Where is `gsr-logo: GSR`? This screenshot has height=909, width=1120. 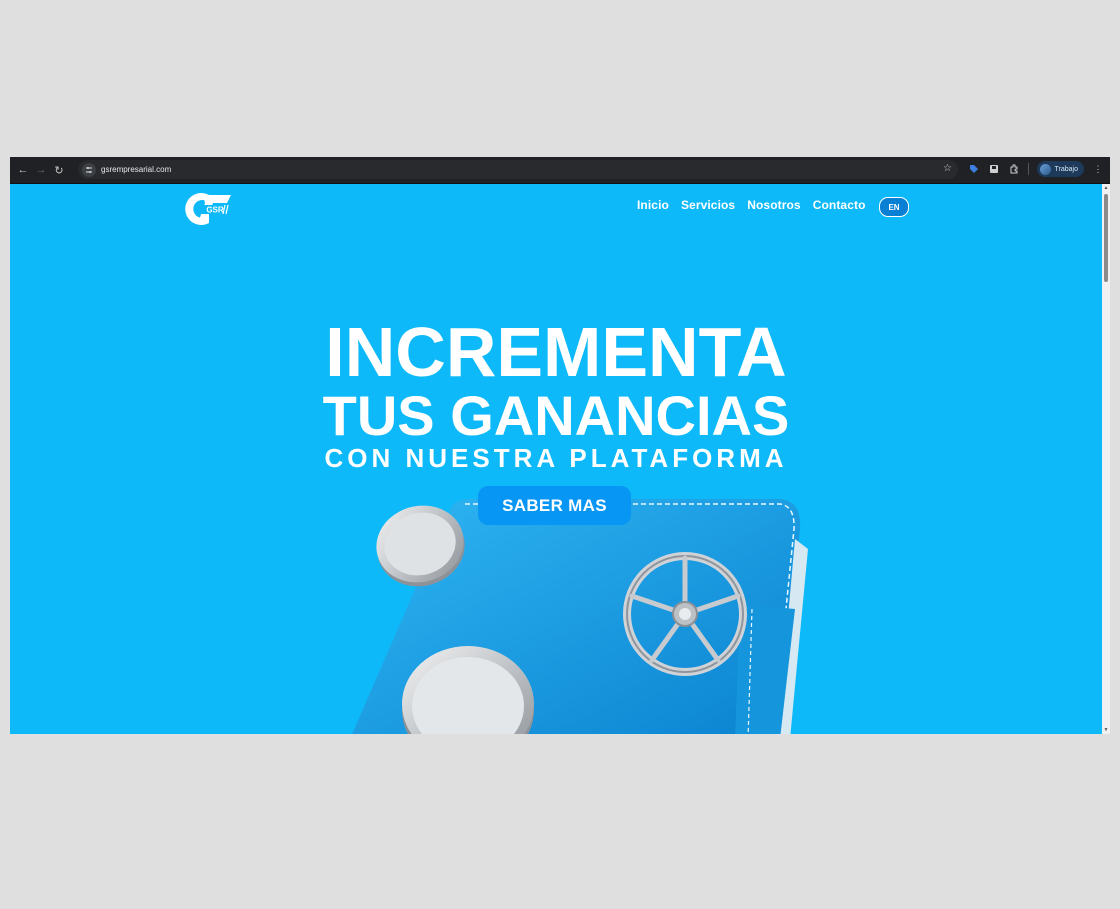 gsr-logo: GSR is located at coordinates (208, 209).